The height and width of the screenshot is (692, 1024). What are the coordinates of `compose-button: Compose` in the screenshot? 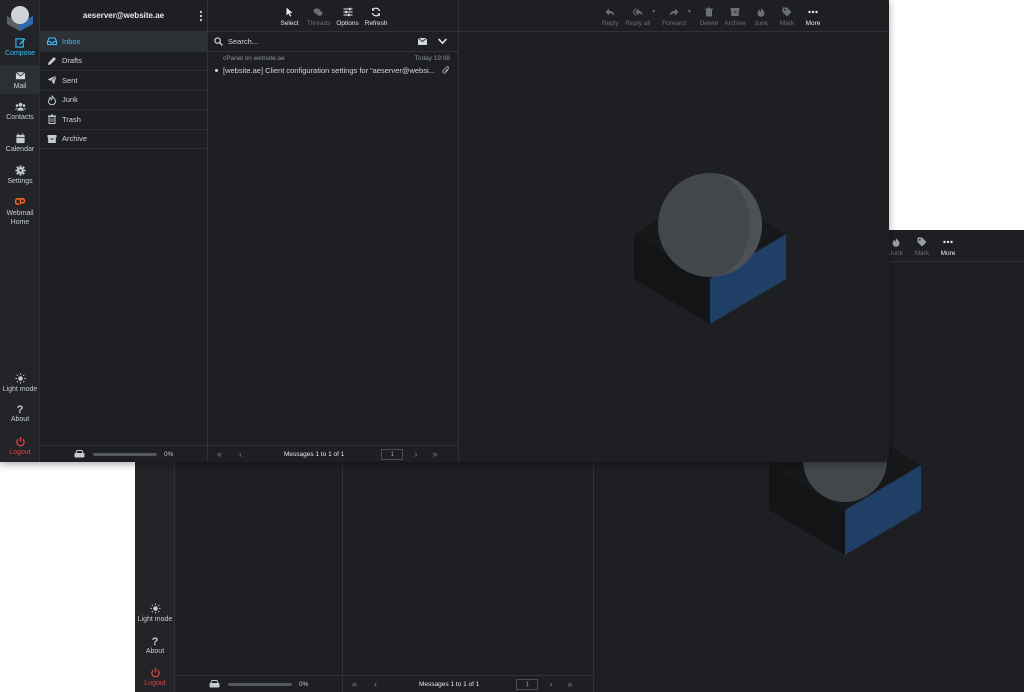 It's located at (20, 47).